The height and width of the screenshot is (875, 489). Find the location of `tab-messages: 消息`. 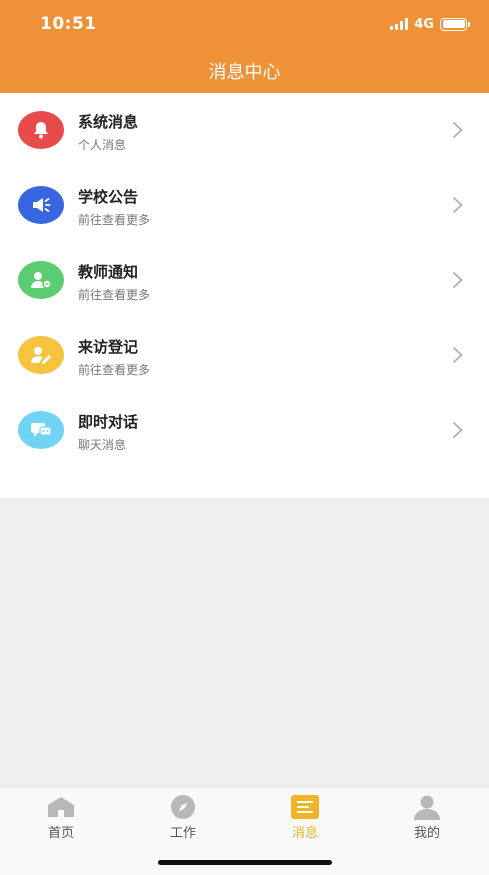

tab-messages: 消息 is located at coordinates (305, 818).